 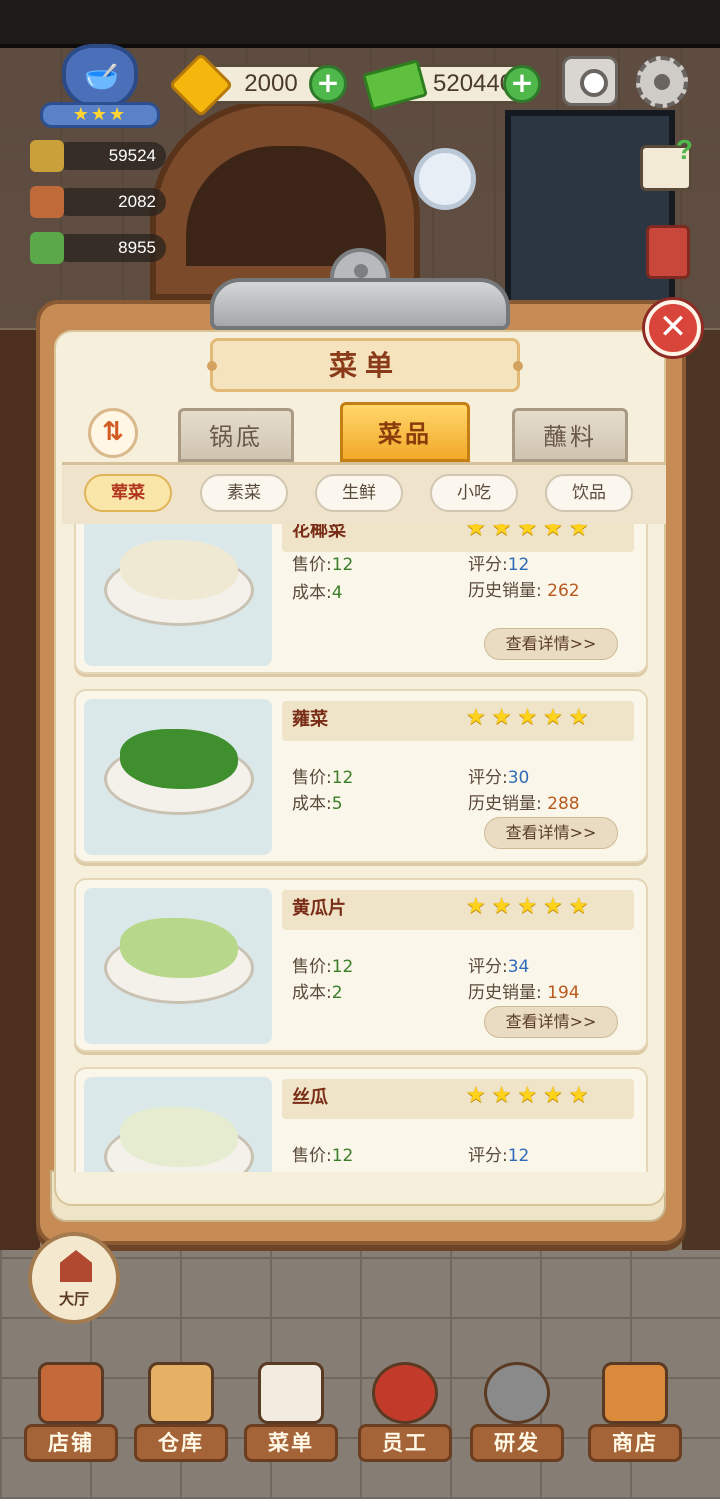 What do you see at coordinates (244, 493) in the screenshot?
I see `subtab-vegetable: 素菜` at bounding box center [244, 493].